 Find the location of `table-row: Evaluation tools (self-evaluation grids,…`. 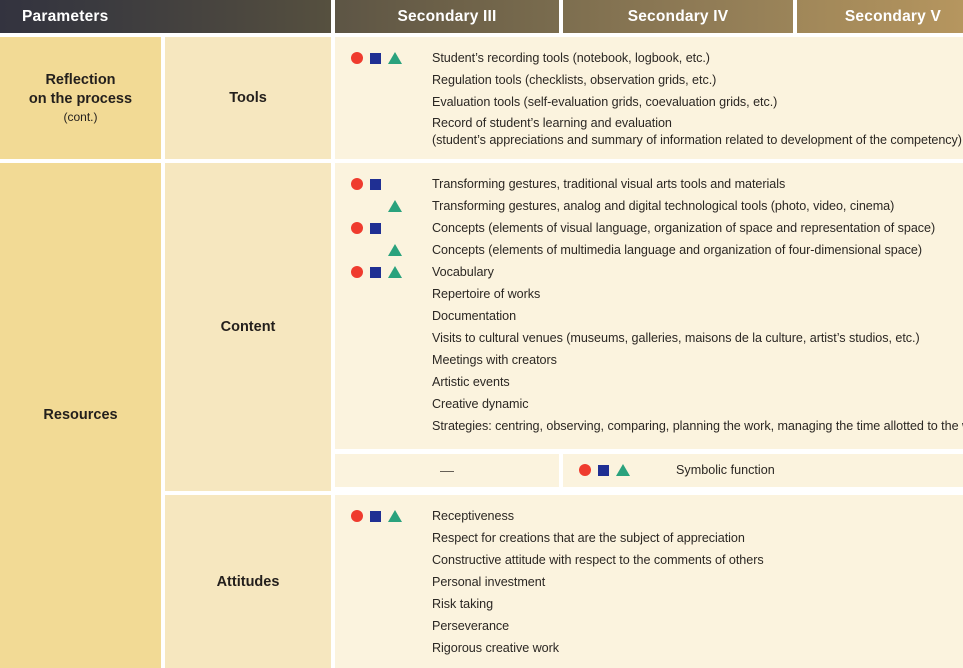

table-row: Evaluation tools (self-evaluation grids,… is located at coordinates (649, 102).